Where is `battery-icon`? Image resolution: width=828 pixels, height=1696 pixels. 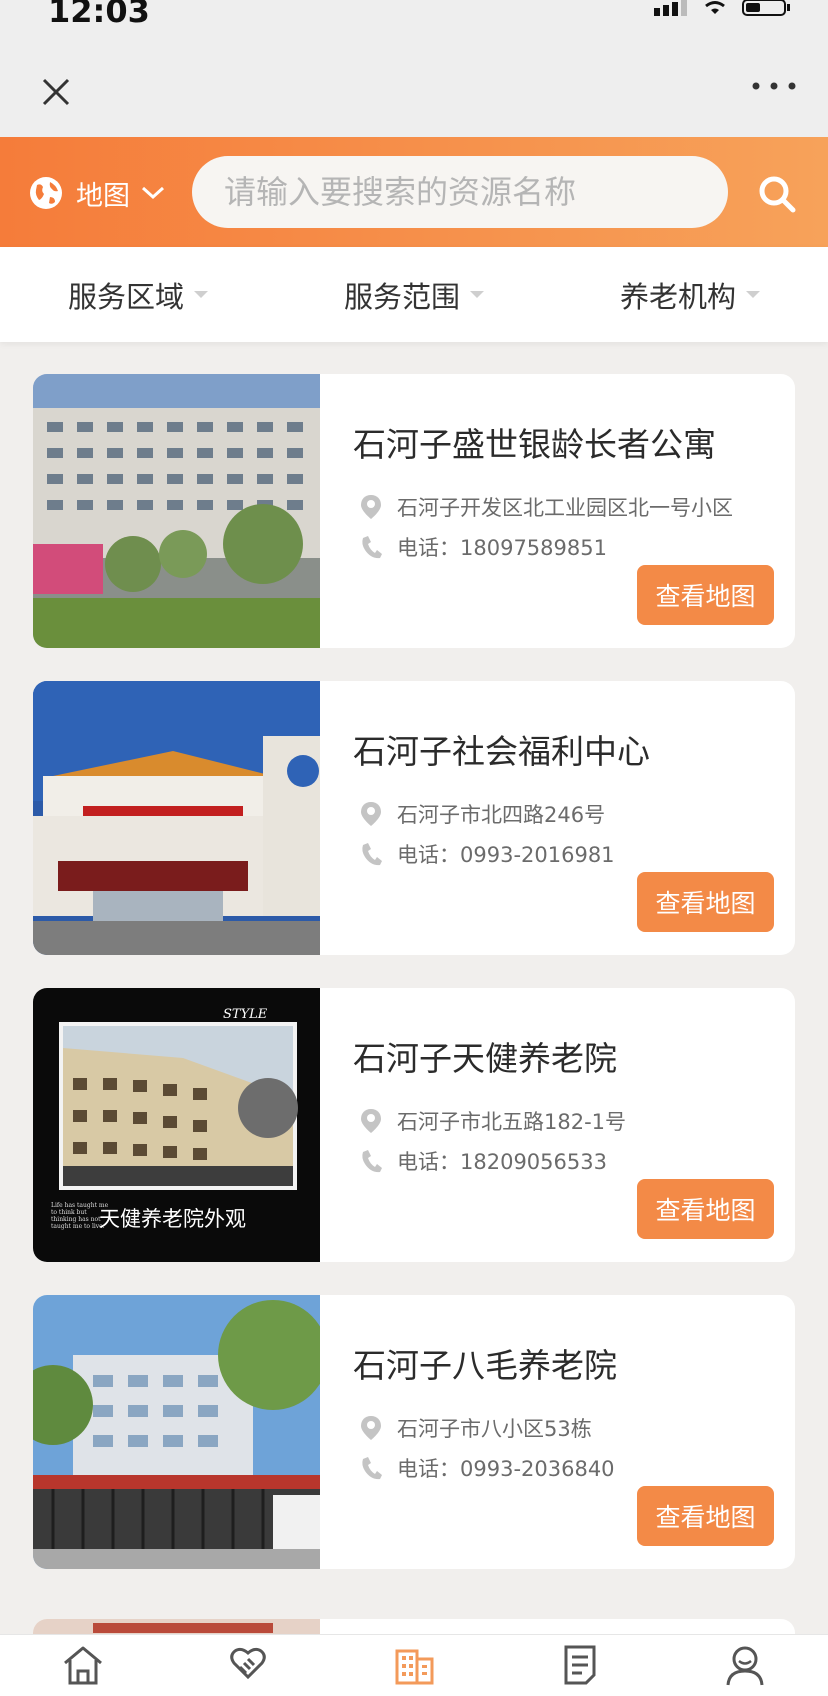 battery-icon is located at coordinates (766, 8).